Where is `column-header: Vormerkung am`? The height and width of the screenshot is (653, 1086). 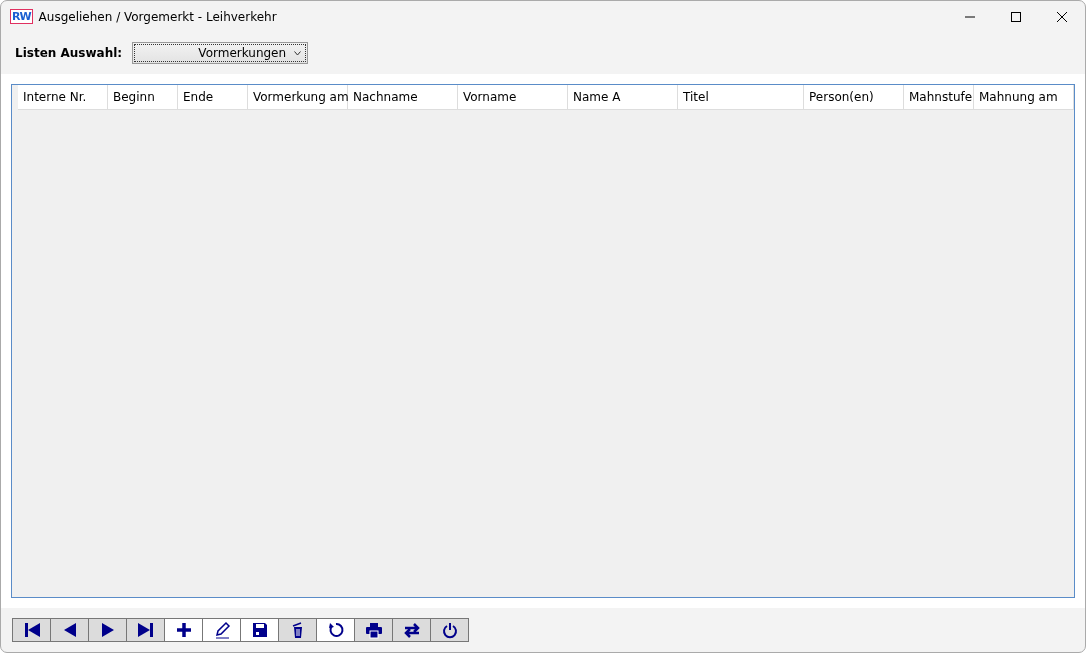
column-header: Vormerkung am is located at coordinates (298, 97).